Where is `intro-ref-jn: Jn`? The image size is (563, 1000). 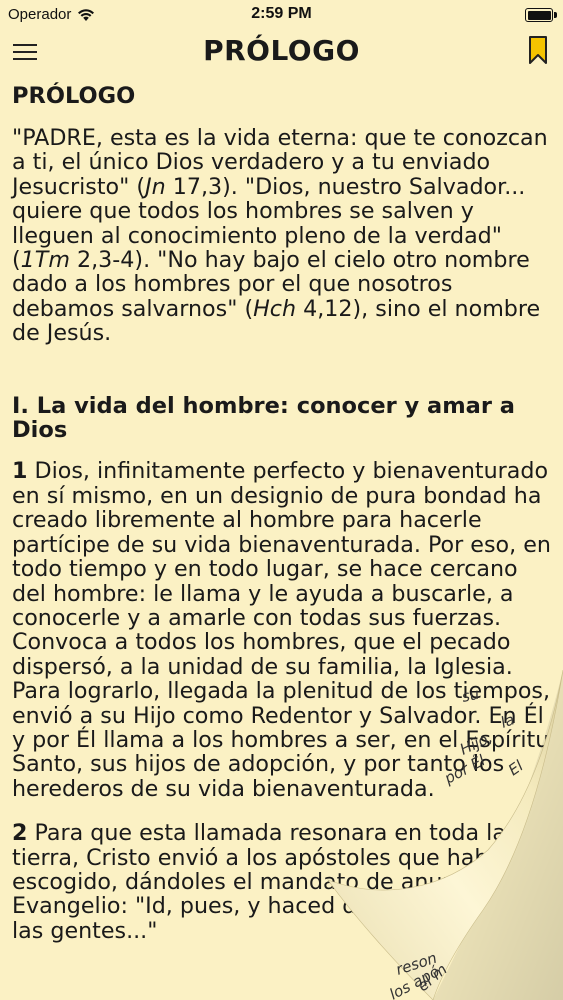
intro-ref-jn: Jn is located at coordinates (155, 186).